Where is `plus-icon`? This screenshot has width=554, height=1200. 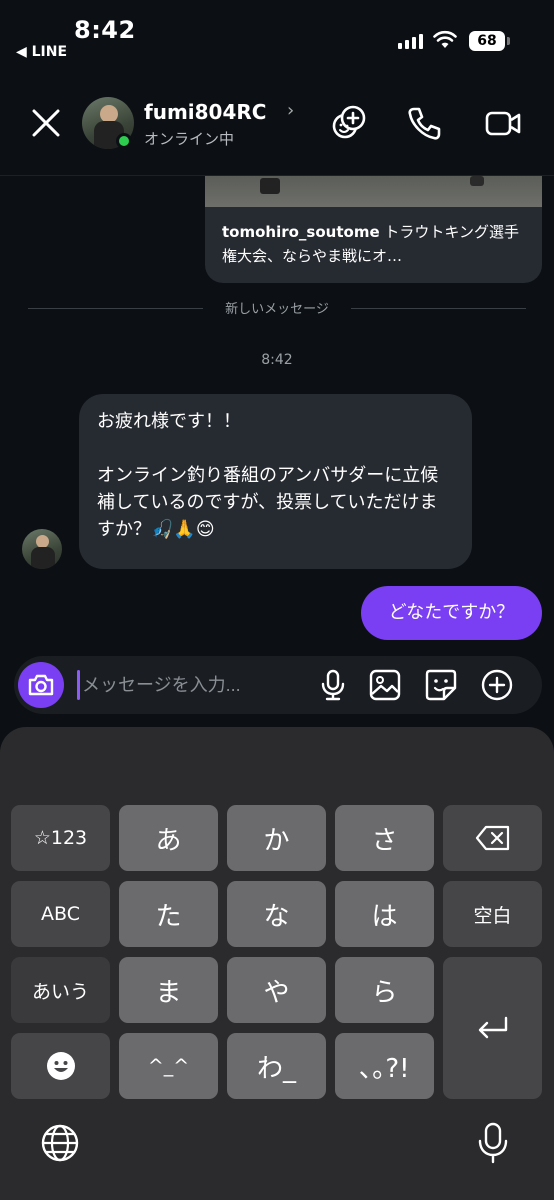
plus-icon is located at coordinates (497, 685).